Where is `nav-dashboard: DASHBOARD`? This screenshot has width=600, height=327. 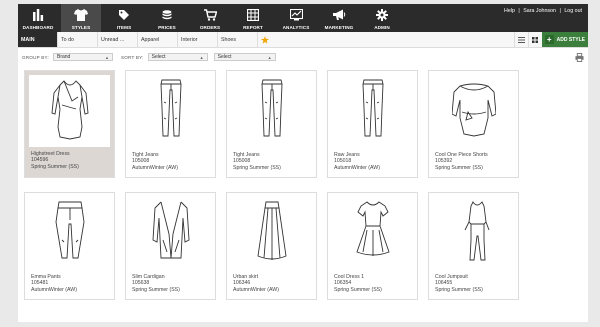
nav-dashboard: DASHBOARD is located at coordinates (38, 18).